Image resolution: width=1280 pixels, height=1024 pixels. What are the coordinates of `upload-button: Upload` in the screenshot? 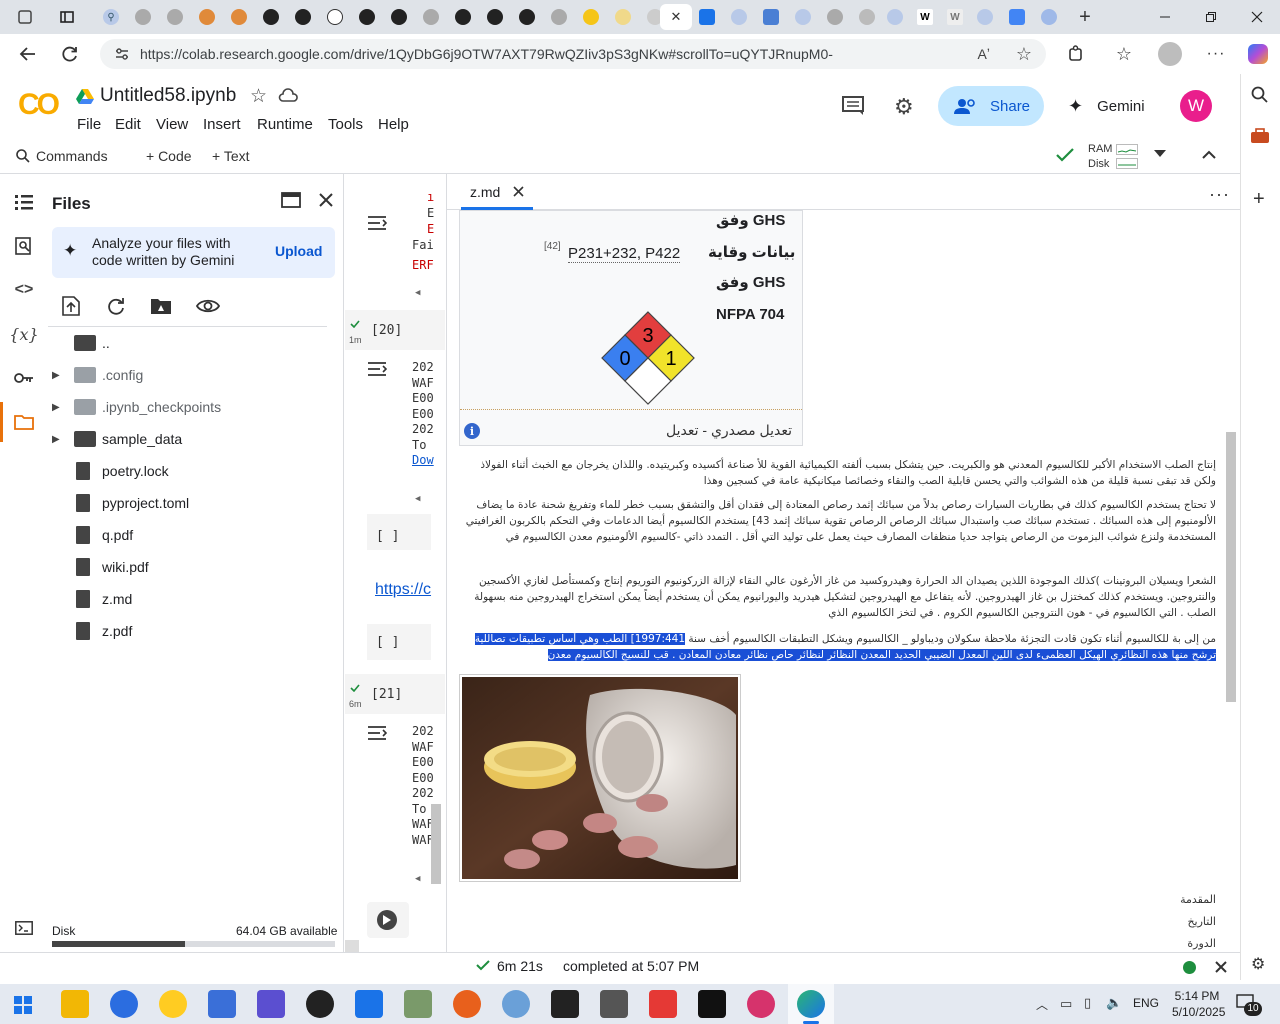 It's located at (298, 251).